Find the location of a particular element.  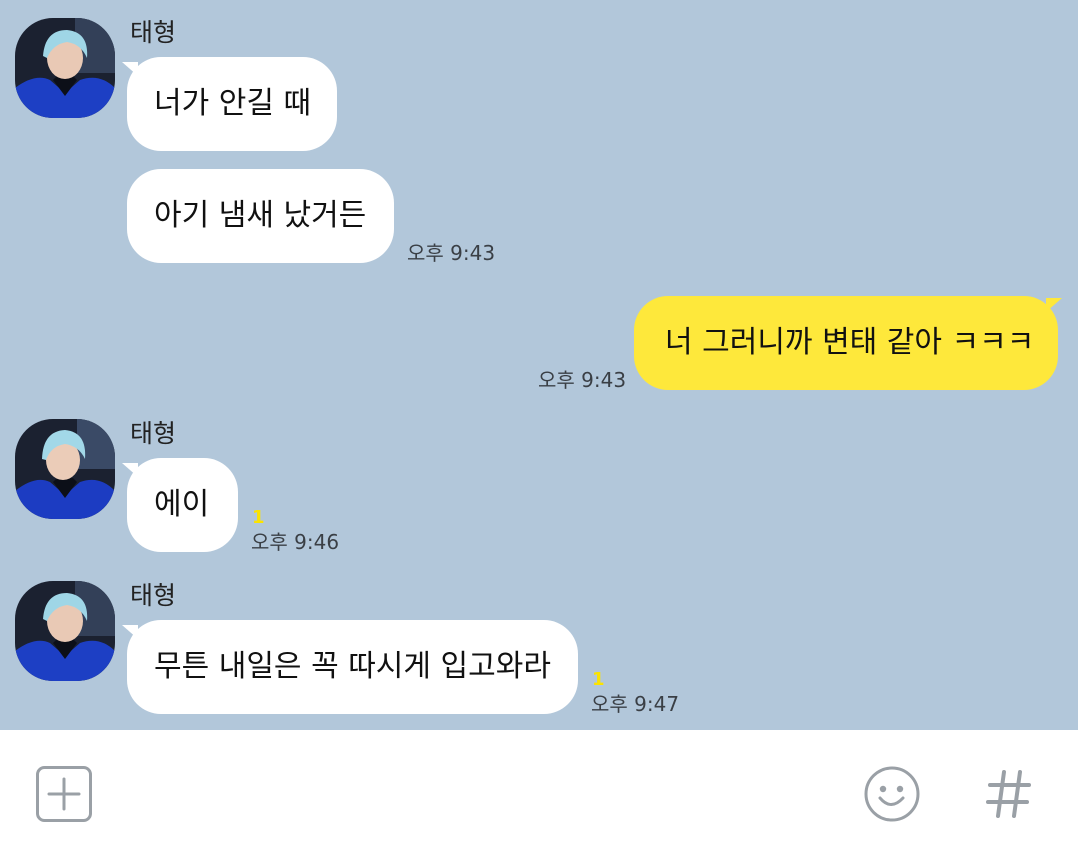

message-time: 오후 9:46 is located at coordinates (295, 542).